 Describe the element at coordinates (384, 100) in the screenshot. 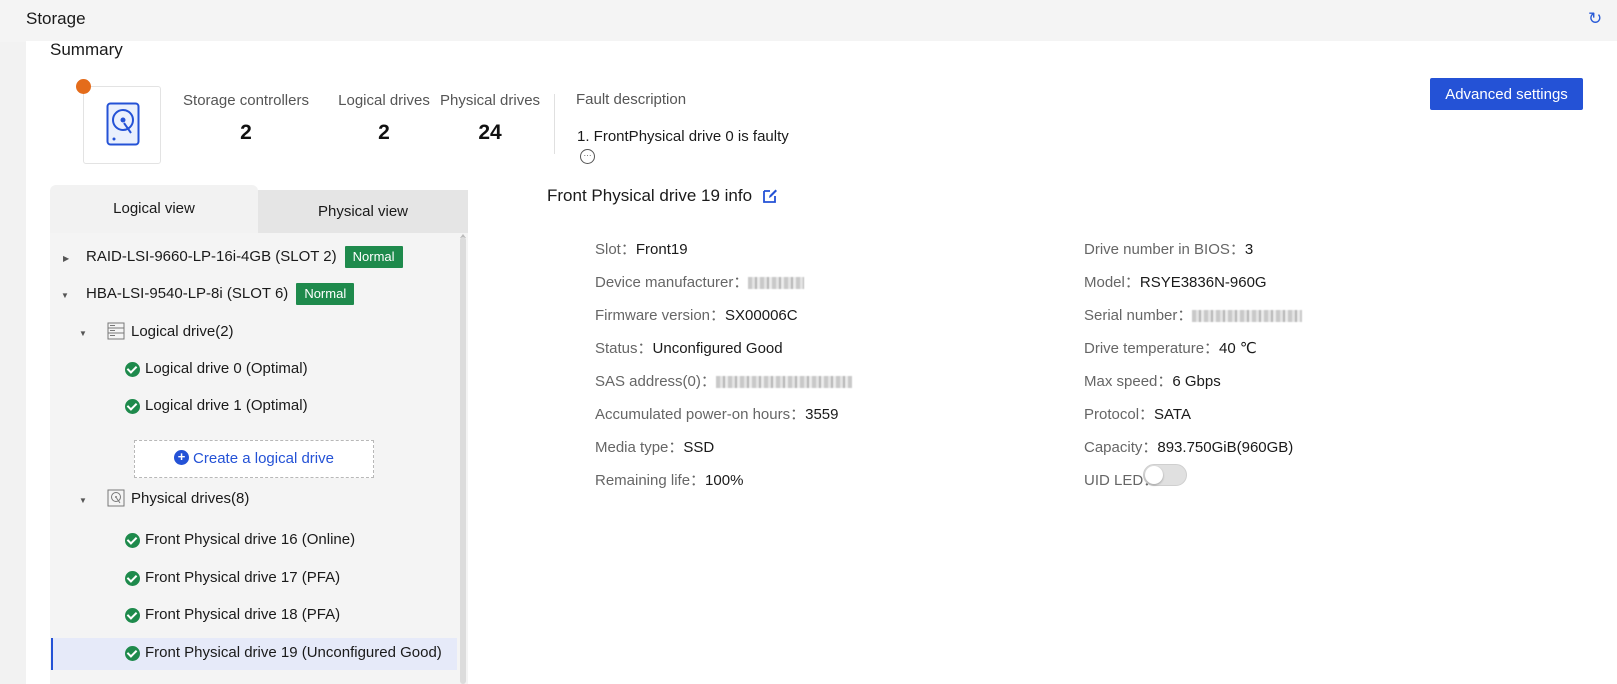

I see `stat-label: Logical drives` at that location.